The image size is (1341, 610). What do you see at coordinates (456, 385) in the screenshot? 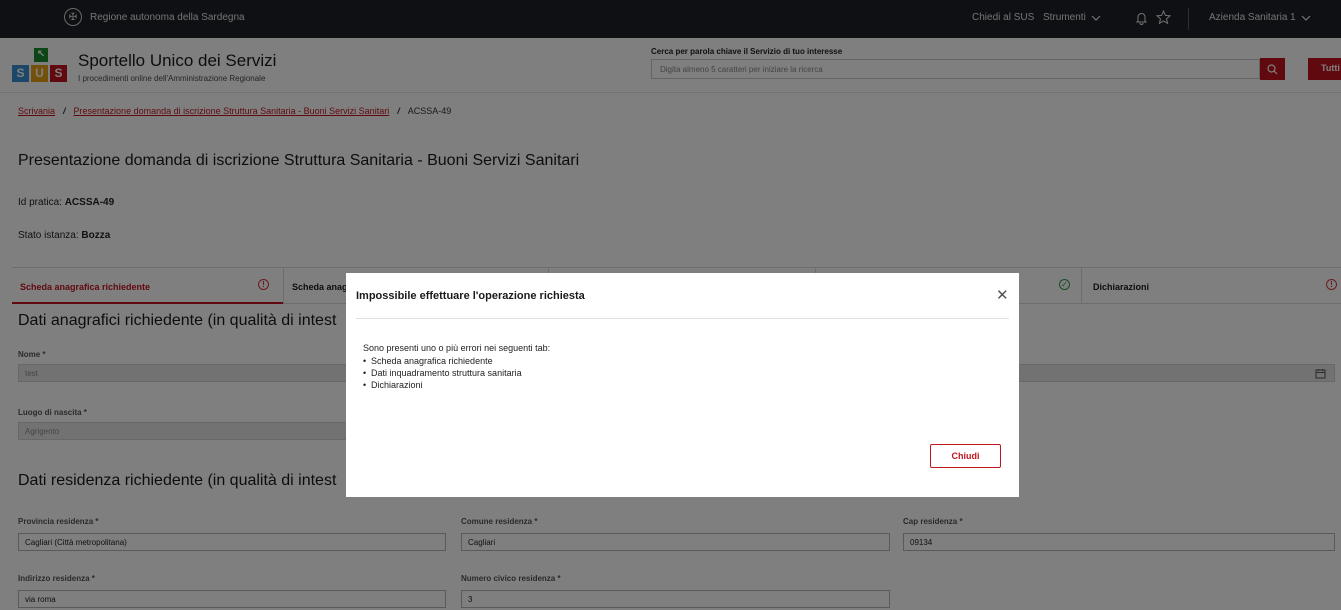
I see `error-tab-item: Dichiarazioni` at bounding box center [456, 385].